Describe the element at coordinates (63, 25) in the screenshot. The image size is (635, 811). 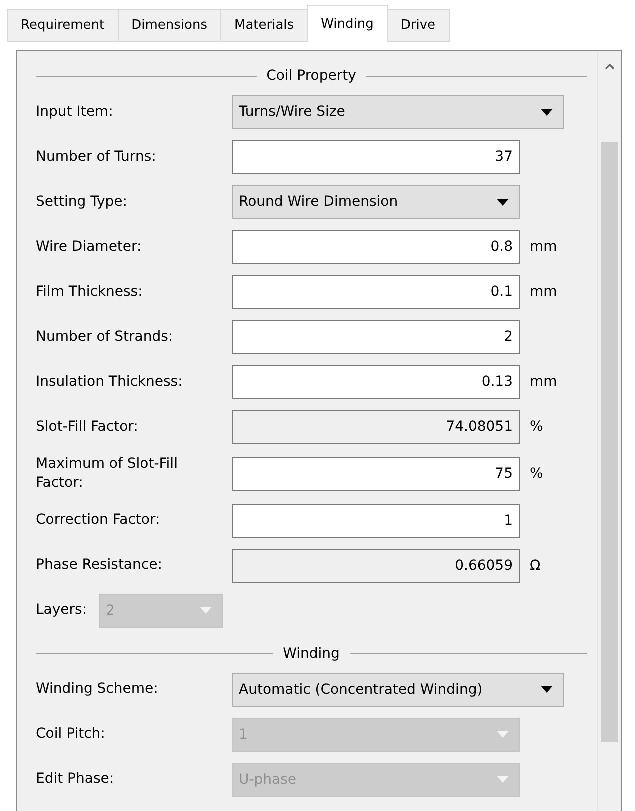
I see `tab: Requirement` at that location.